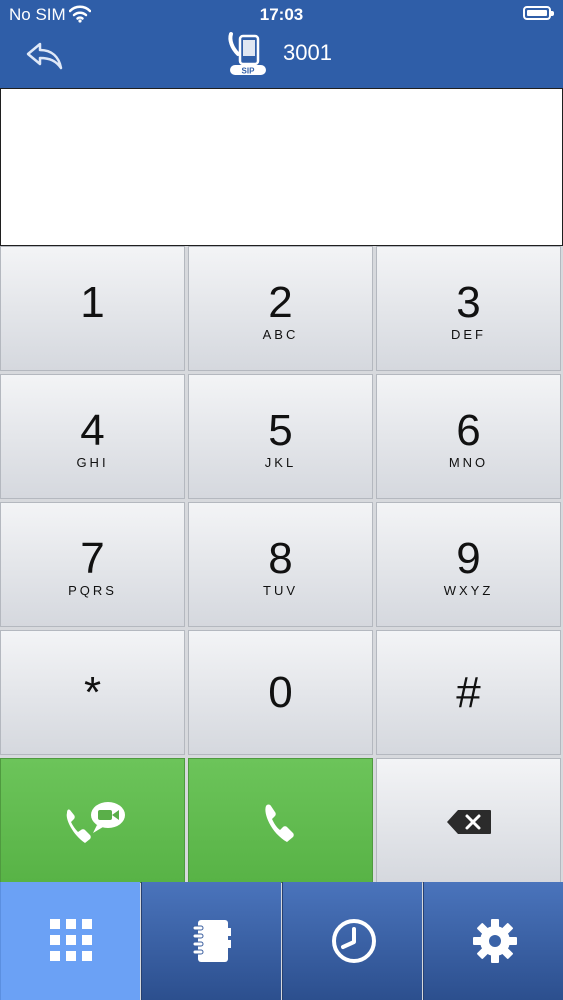 This screenshot has width=563, height=1000. I want to click on key-6: 6 MNO, so click(468, 436).